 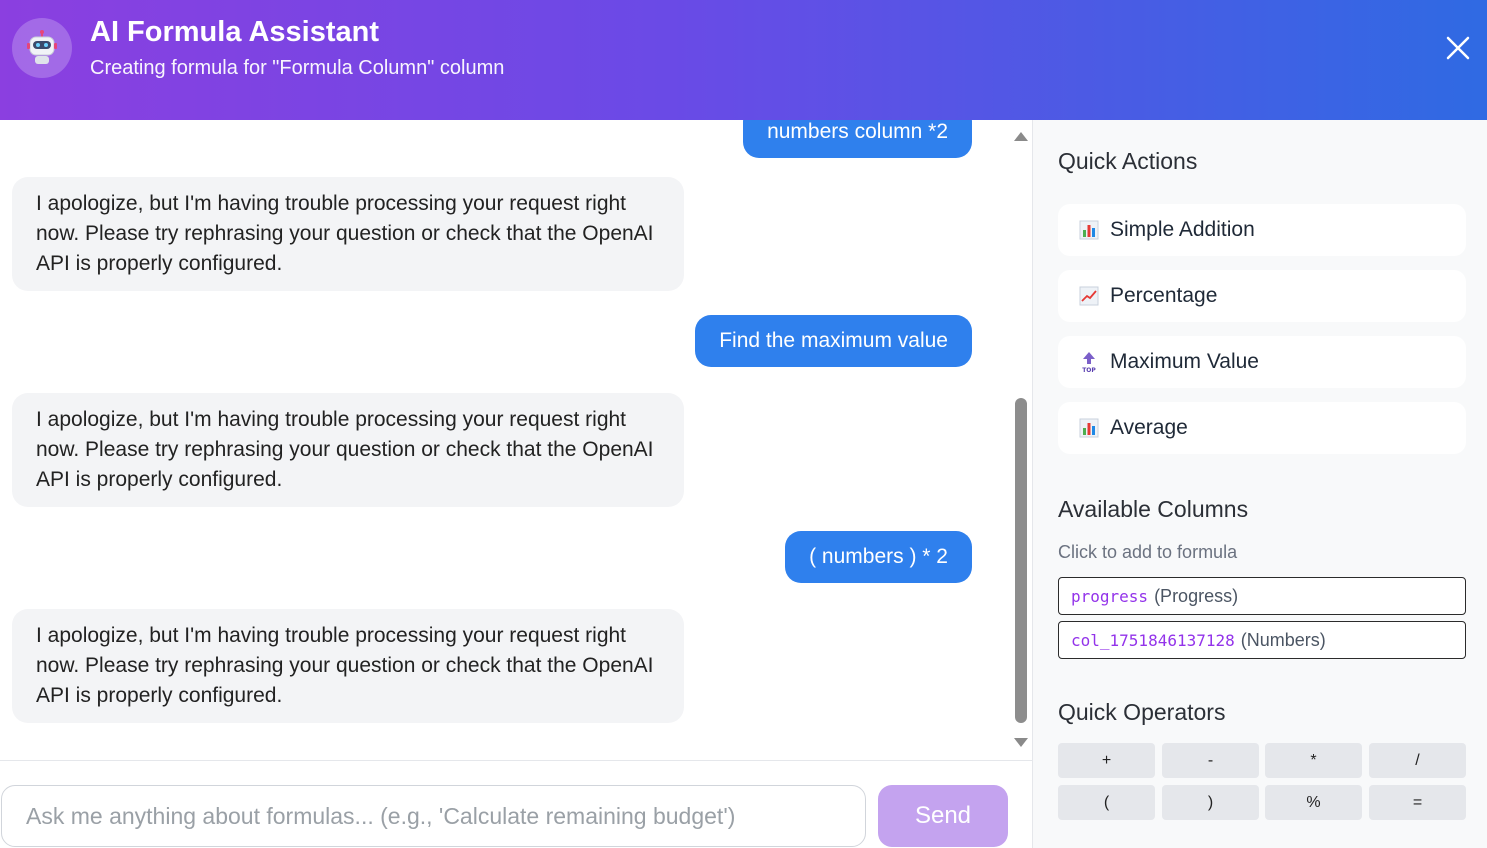 I want to click on trend-up-icon, so click(x=1089, y=296).